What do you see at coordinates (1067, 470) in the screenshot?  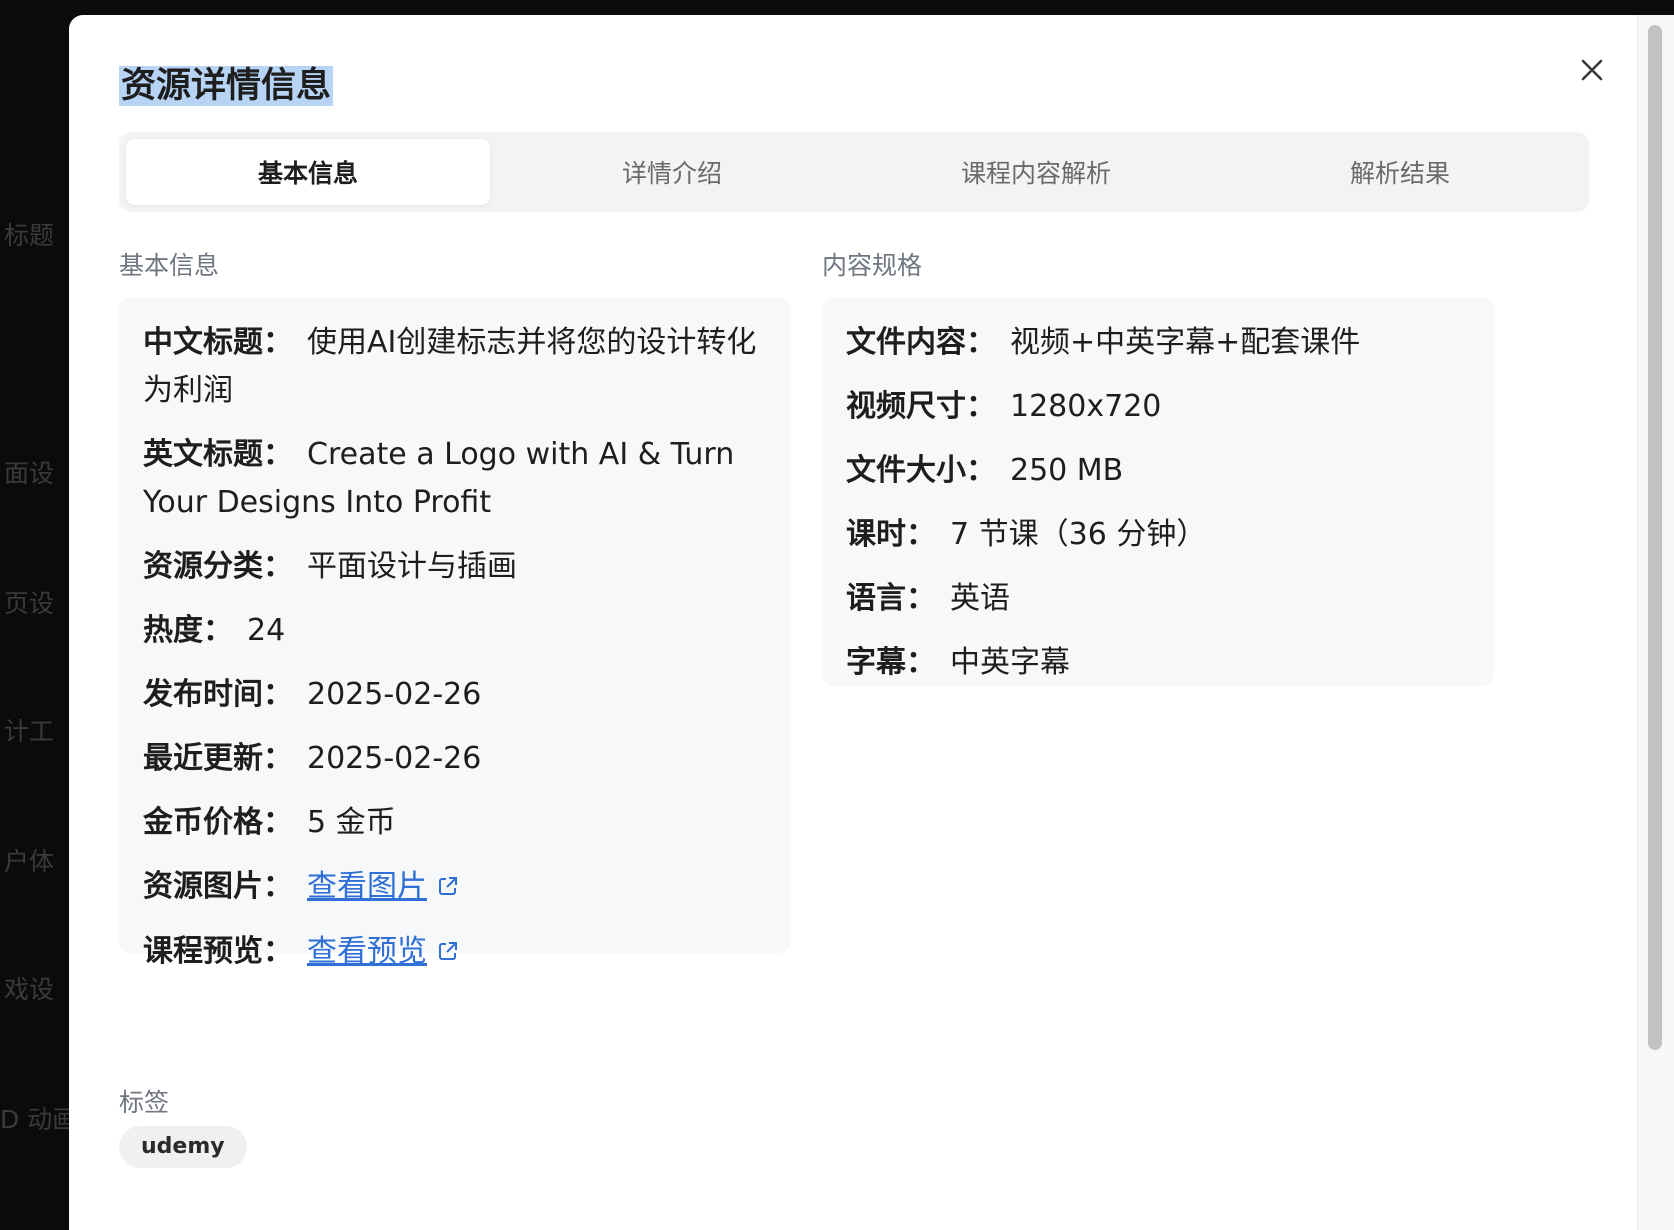 I see `spec-value: 250 MB` at bounding box center [1067, 470].